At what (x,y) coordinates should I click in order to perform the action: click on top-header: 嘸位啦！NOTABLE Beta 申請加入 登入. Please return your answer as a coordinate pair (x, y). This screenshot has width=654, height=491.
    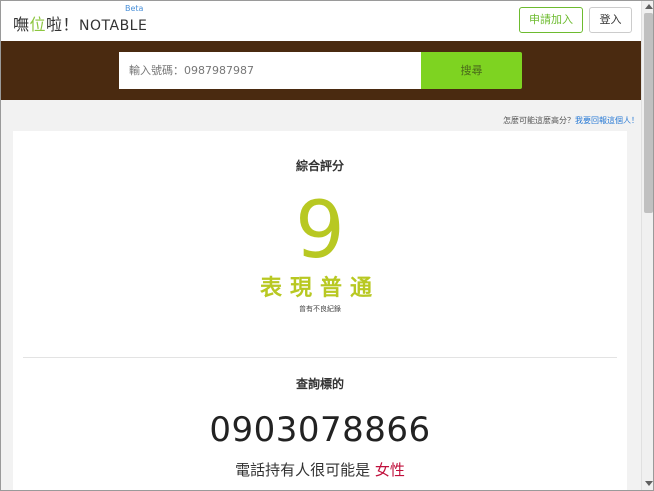
    Looking at the image, I should click on (321, 21).